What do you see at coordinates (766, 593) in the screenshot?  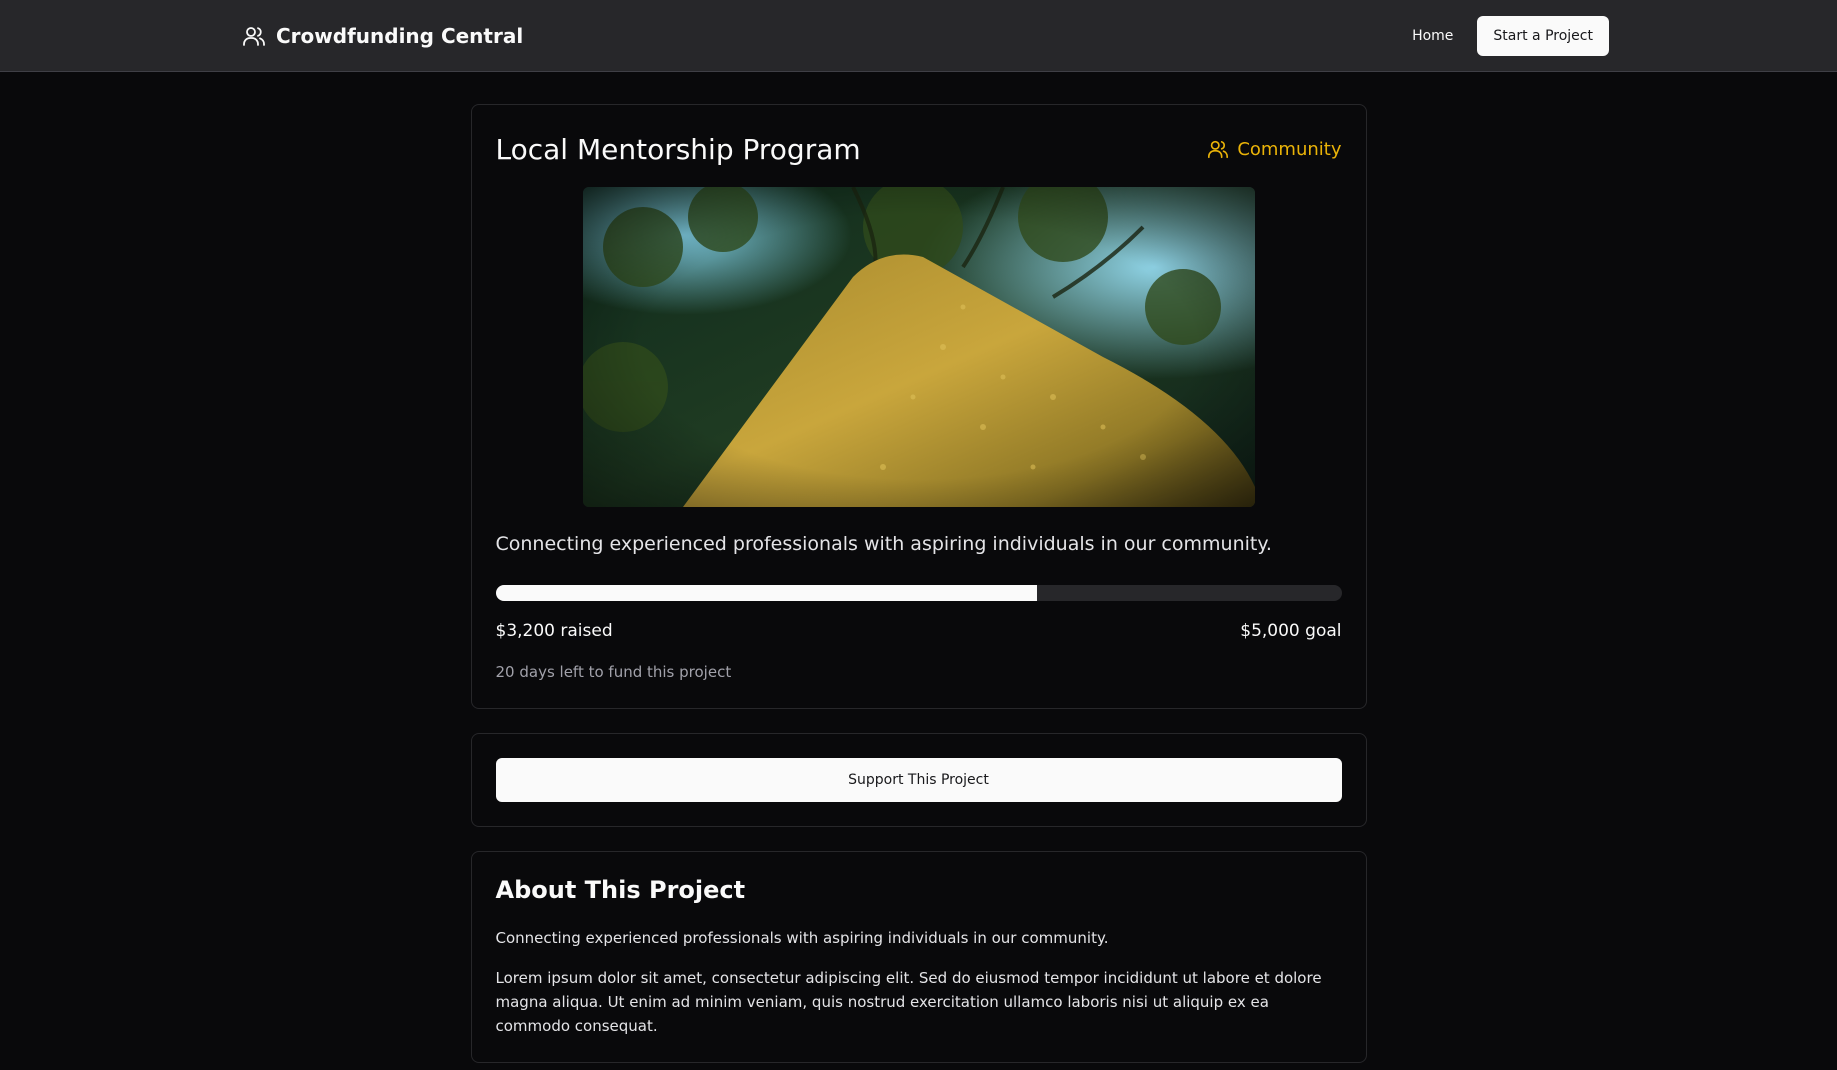 I see `funding-progress-fill` at bounding box center [766, 593].